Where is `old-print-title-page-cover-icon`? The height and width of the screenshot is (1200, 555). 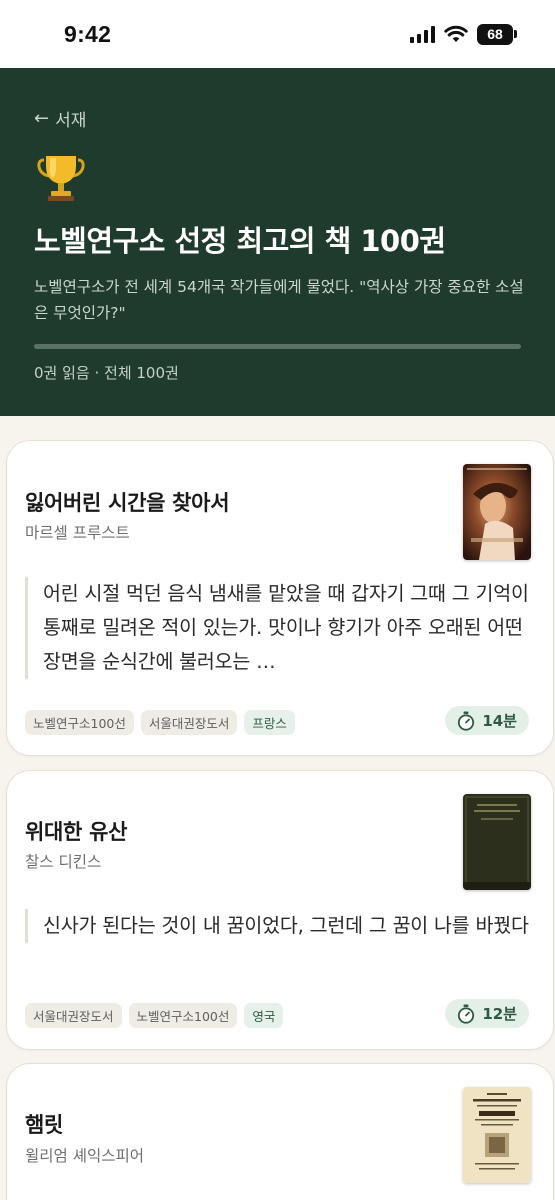 old-print-title-page-cover-icon is located at coordinates (497, 1135).